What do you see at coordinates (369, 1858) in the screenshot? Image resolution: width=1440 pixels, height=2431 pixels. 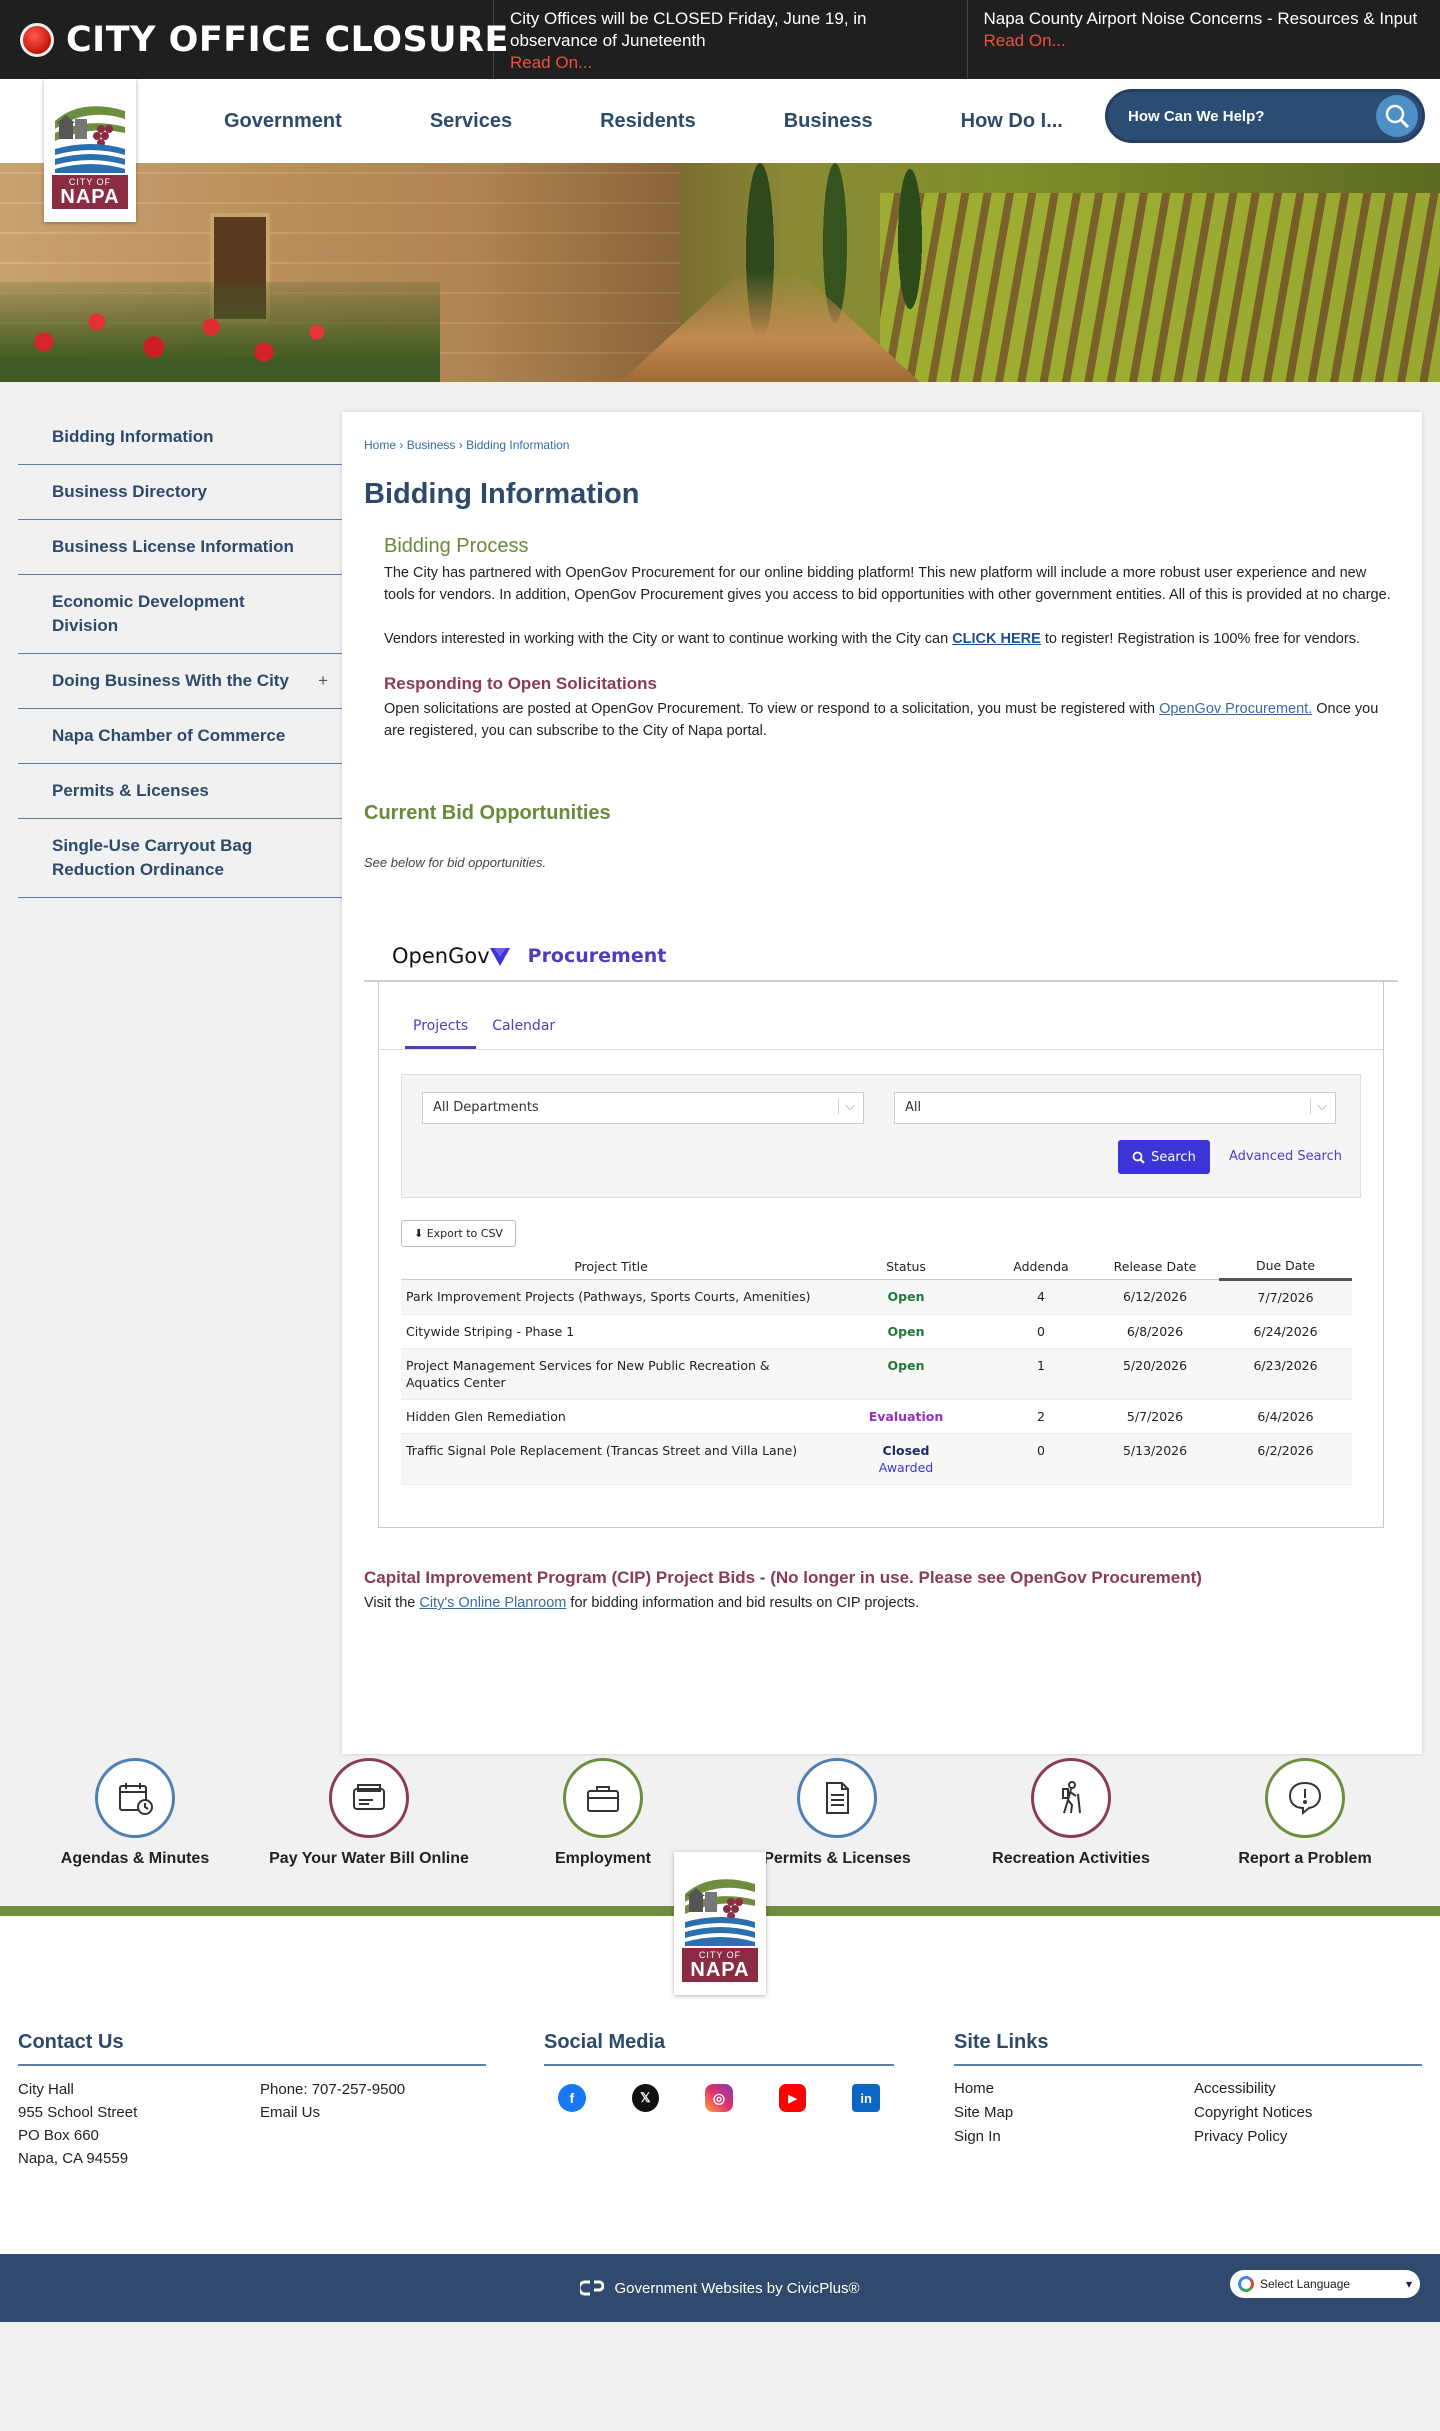 I see `quick-link-label: Pay Your Water Bill Online` at bounding box center [369, 1858].